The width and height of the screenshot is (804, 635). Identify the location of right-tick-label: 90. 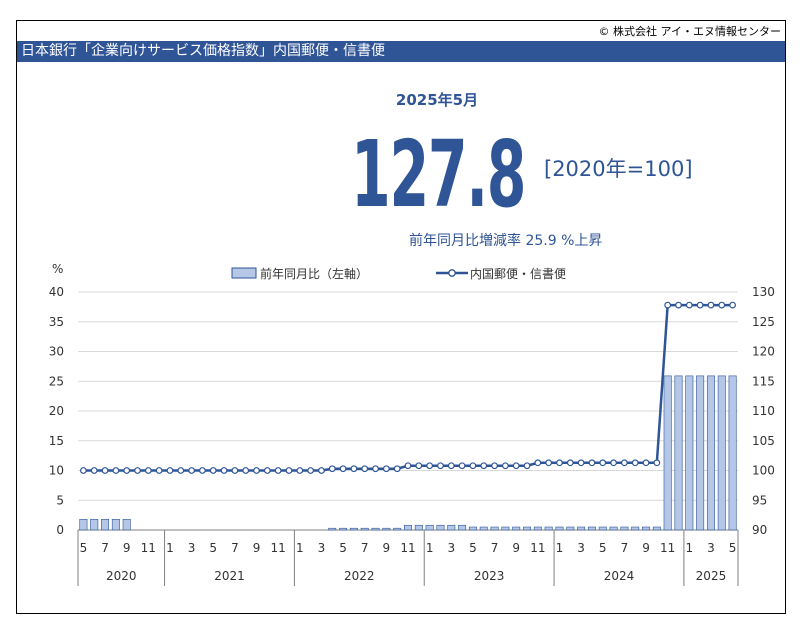
(759, 530).